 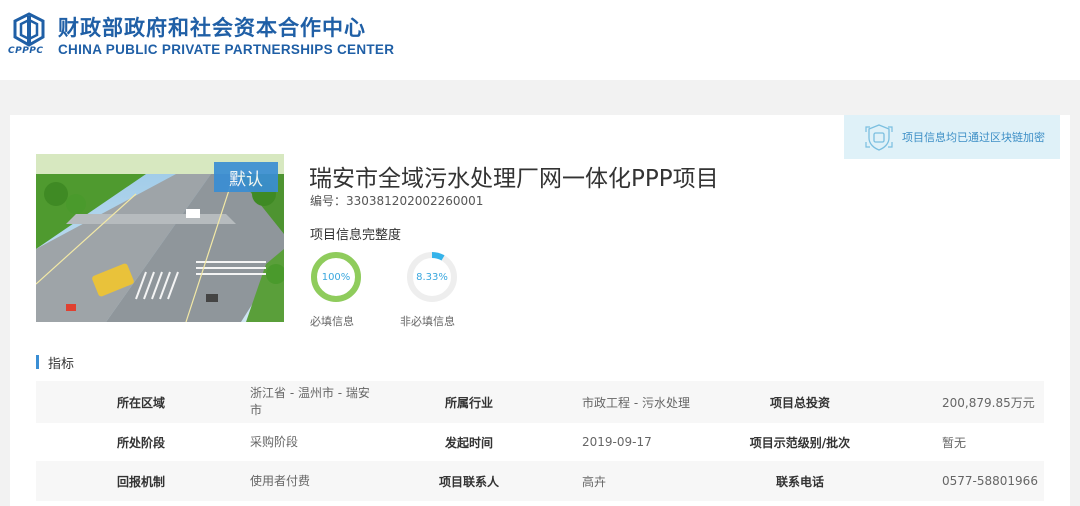 What do you see at coordinates (800, 442) in the screenshot?
I see `table-label: 项目示范级别/批次` at bounding box center [800, 442].